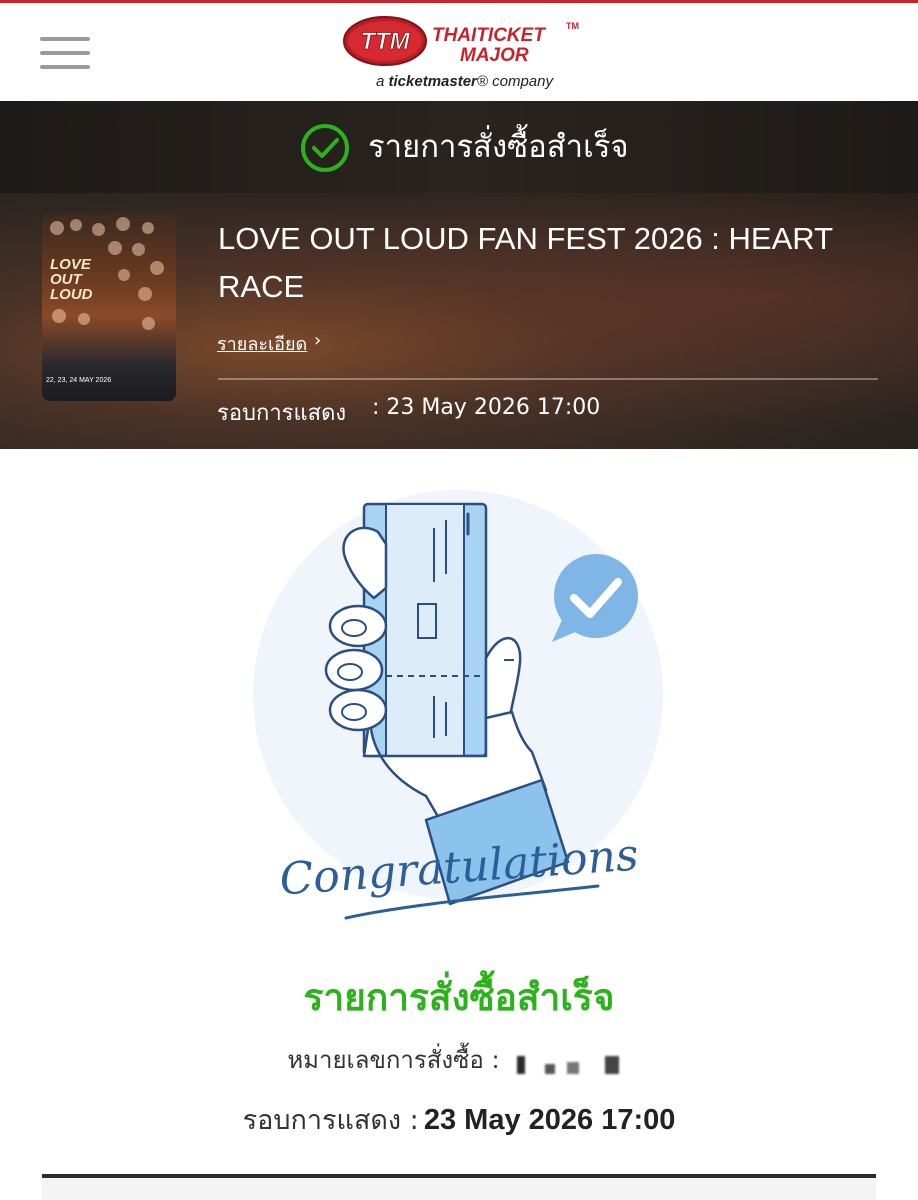  What do you see at coordinates (71, 279) in the screenshot?
I see `poster-title: LOVE OUT LOUD` at bounding box center [71, 279].